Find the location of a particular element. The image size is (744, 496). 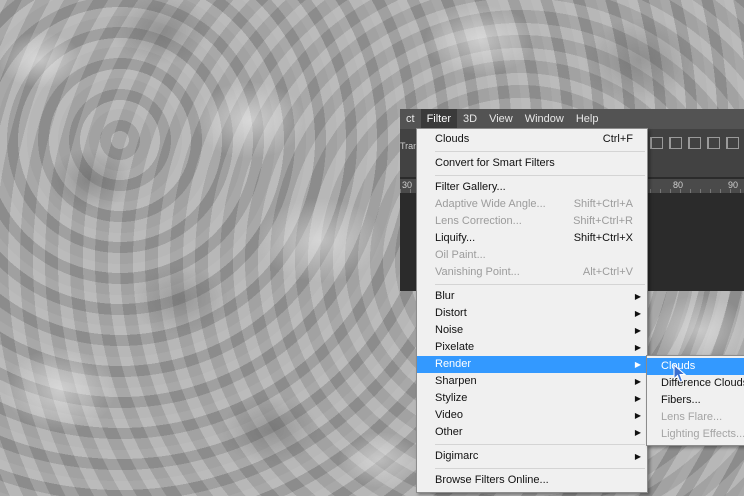

menu-item-label: Stylize is located at coordinates (451, 398).